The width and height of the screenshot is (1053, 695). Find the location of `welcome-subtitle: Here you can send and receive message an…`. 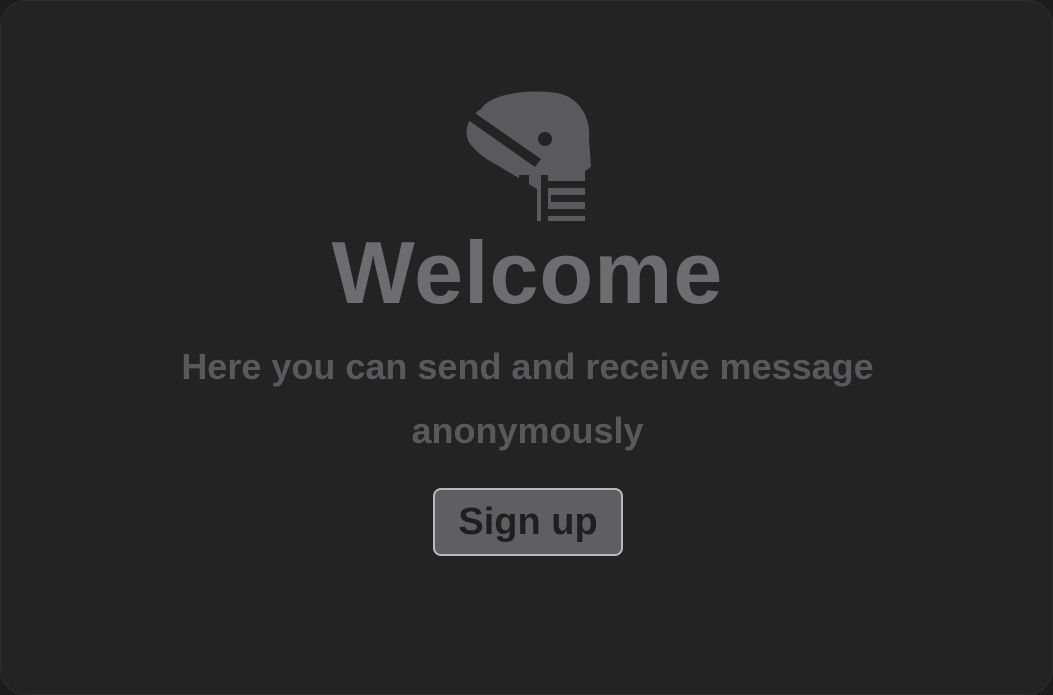

welcome-subtitle: Here you can send and receive message an… is located at coordinates (527, 398).